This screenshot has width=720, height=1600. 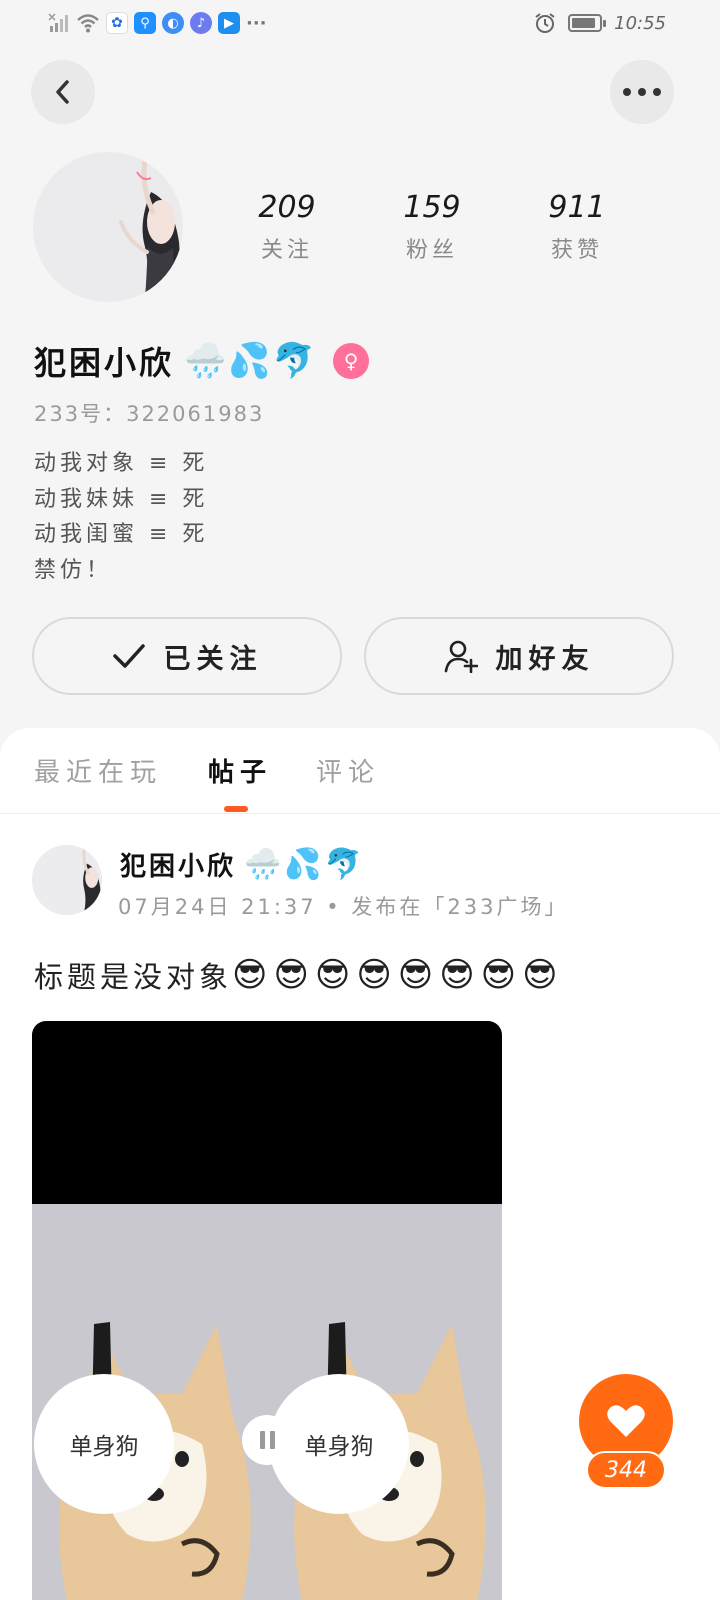 I want to click on bio-line: 动我妹妹 ≡ 死, so click(x=121, y=499).